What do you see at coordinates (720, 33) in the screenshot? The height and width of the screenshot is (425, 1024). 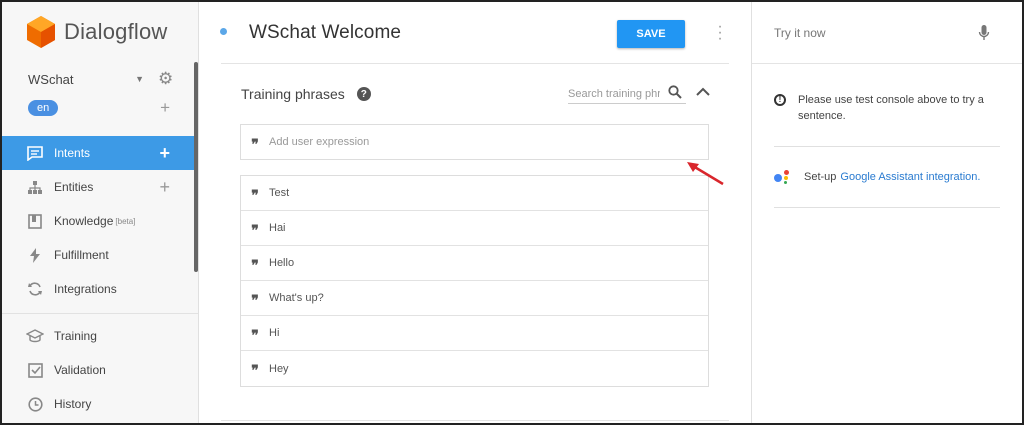 I see `more-options-icon: · · ·` at bounding box center [720, 33].